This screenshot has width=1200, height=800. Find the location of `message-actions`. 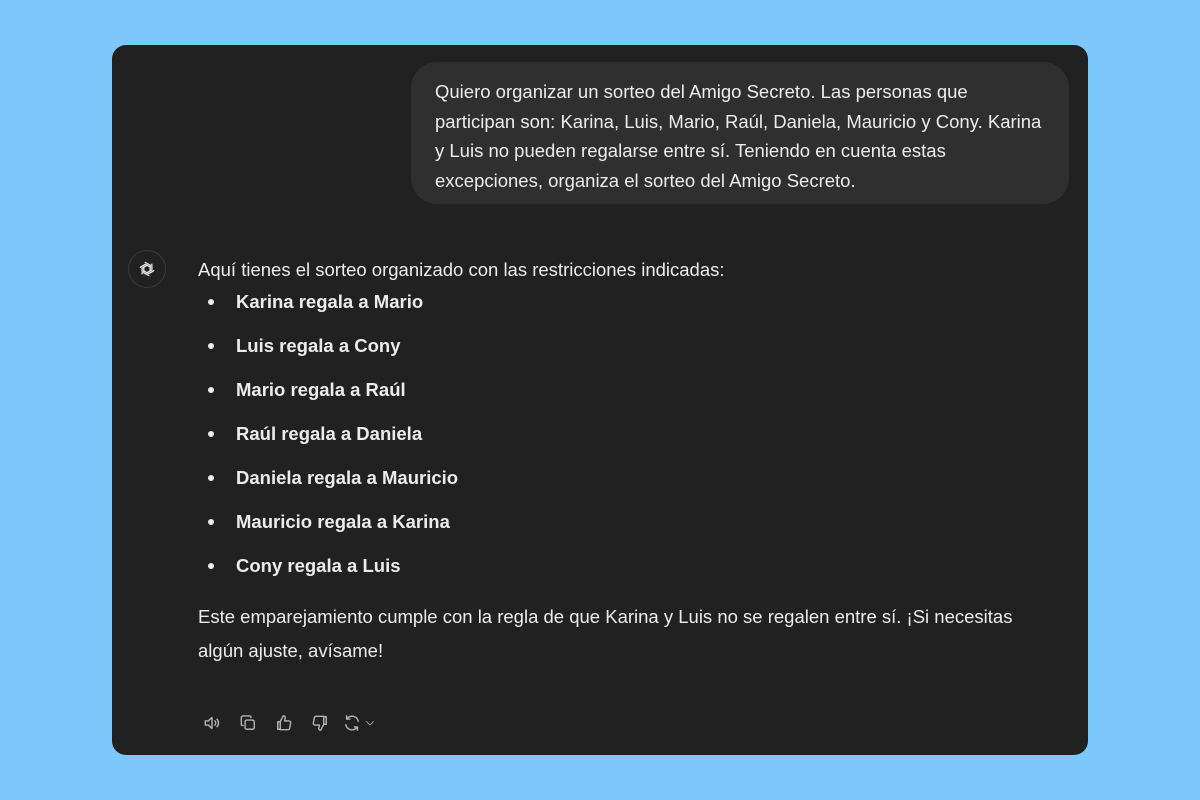

message-actions is located at coordinates (296, 723).